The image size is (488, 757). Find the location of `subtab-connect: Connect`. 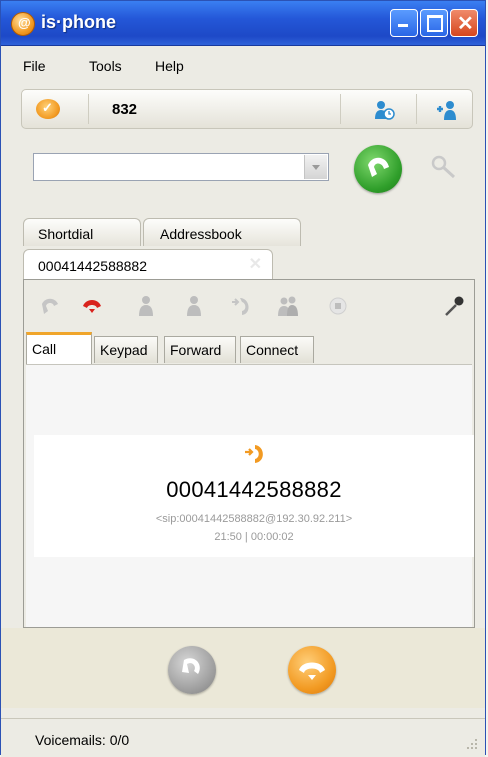

subtab-connect: Connect is located at coordinates (277, 349).